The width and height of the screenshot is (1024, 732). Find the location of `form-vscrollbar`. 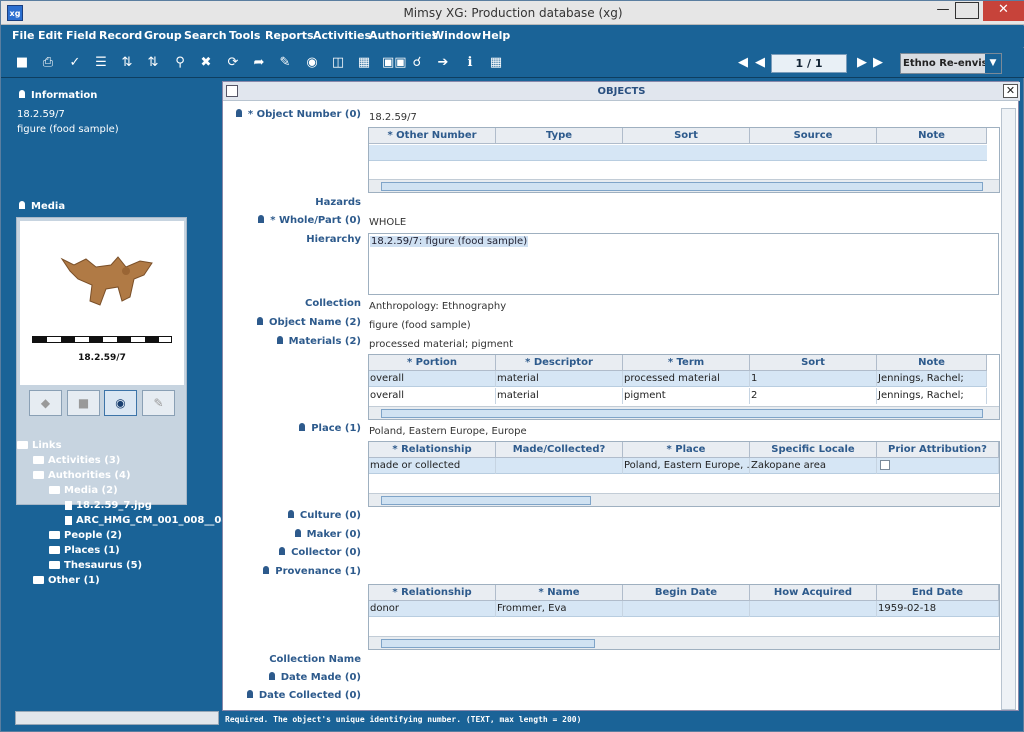

form-vscrollbar is located at coordinates (1008, 409).